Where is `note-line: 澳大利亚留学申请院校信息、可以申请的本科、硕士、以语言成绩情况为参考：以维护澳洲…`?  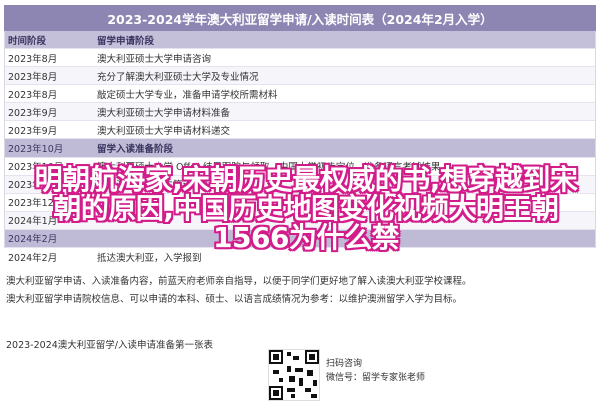
note-line: 澳大利亚留学申请院校信息、可以申请的本科、硕士、以语言成绩情况为参考：以维护澳洲… is located at coordinates (234, 299).